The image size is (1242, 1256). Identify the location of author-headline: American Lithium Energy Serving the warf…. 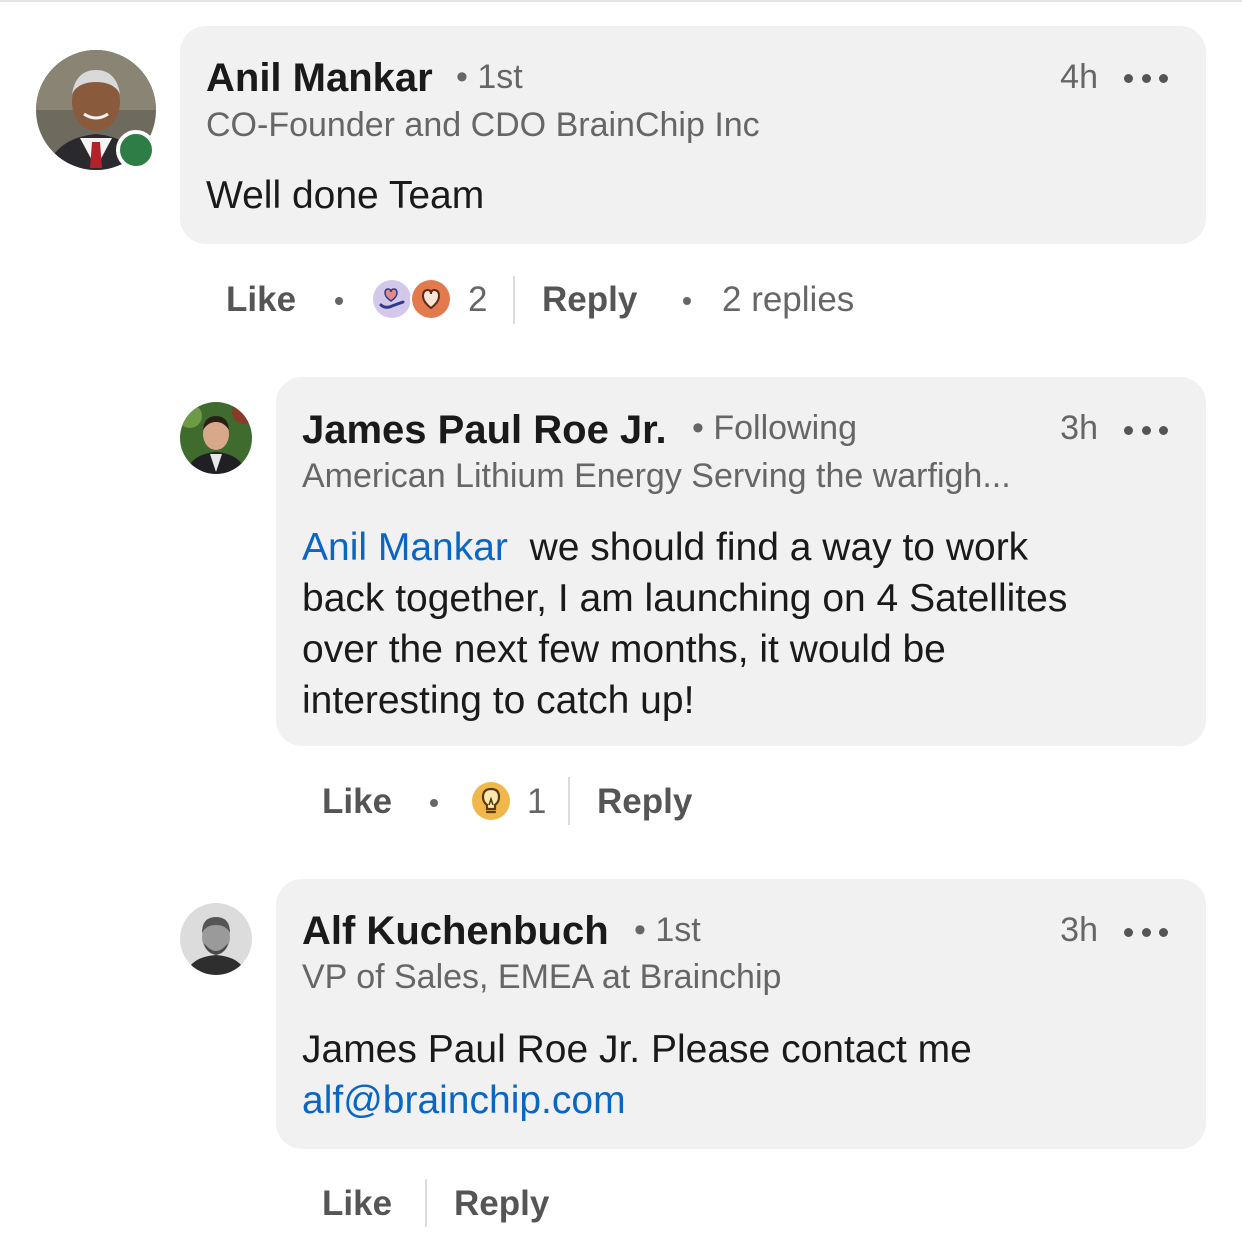
(656, 476).